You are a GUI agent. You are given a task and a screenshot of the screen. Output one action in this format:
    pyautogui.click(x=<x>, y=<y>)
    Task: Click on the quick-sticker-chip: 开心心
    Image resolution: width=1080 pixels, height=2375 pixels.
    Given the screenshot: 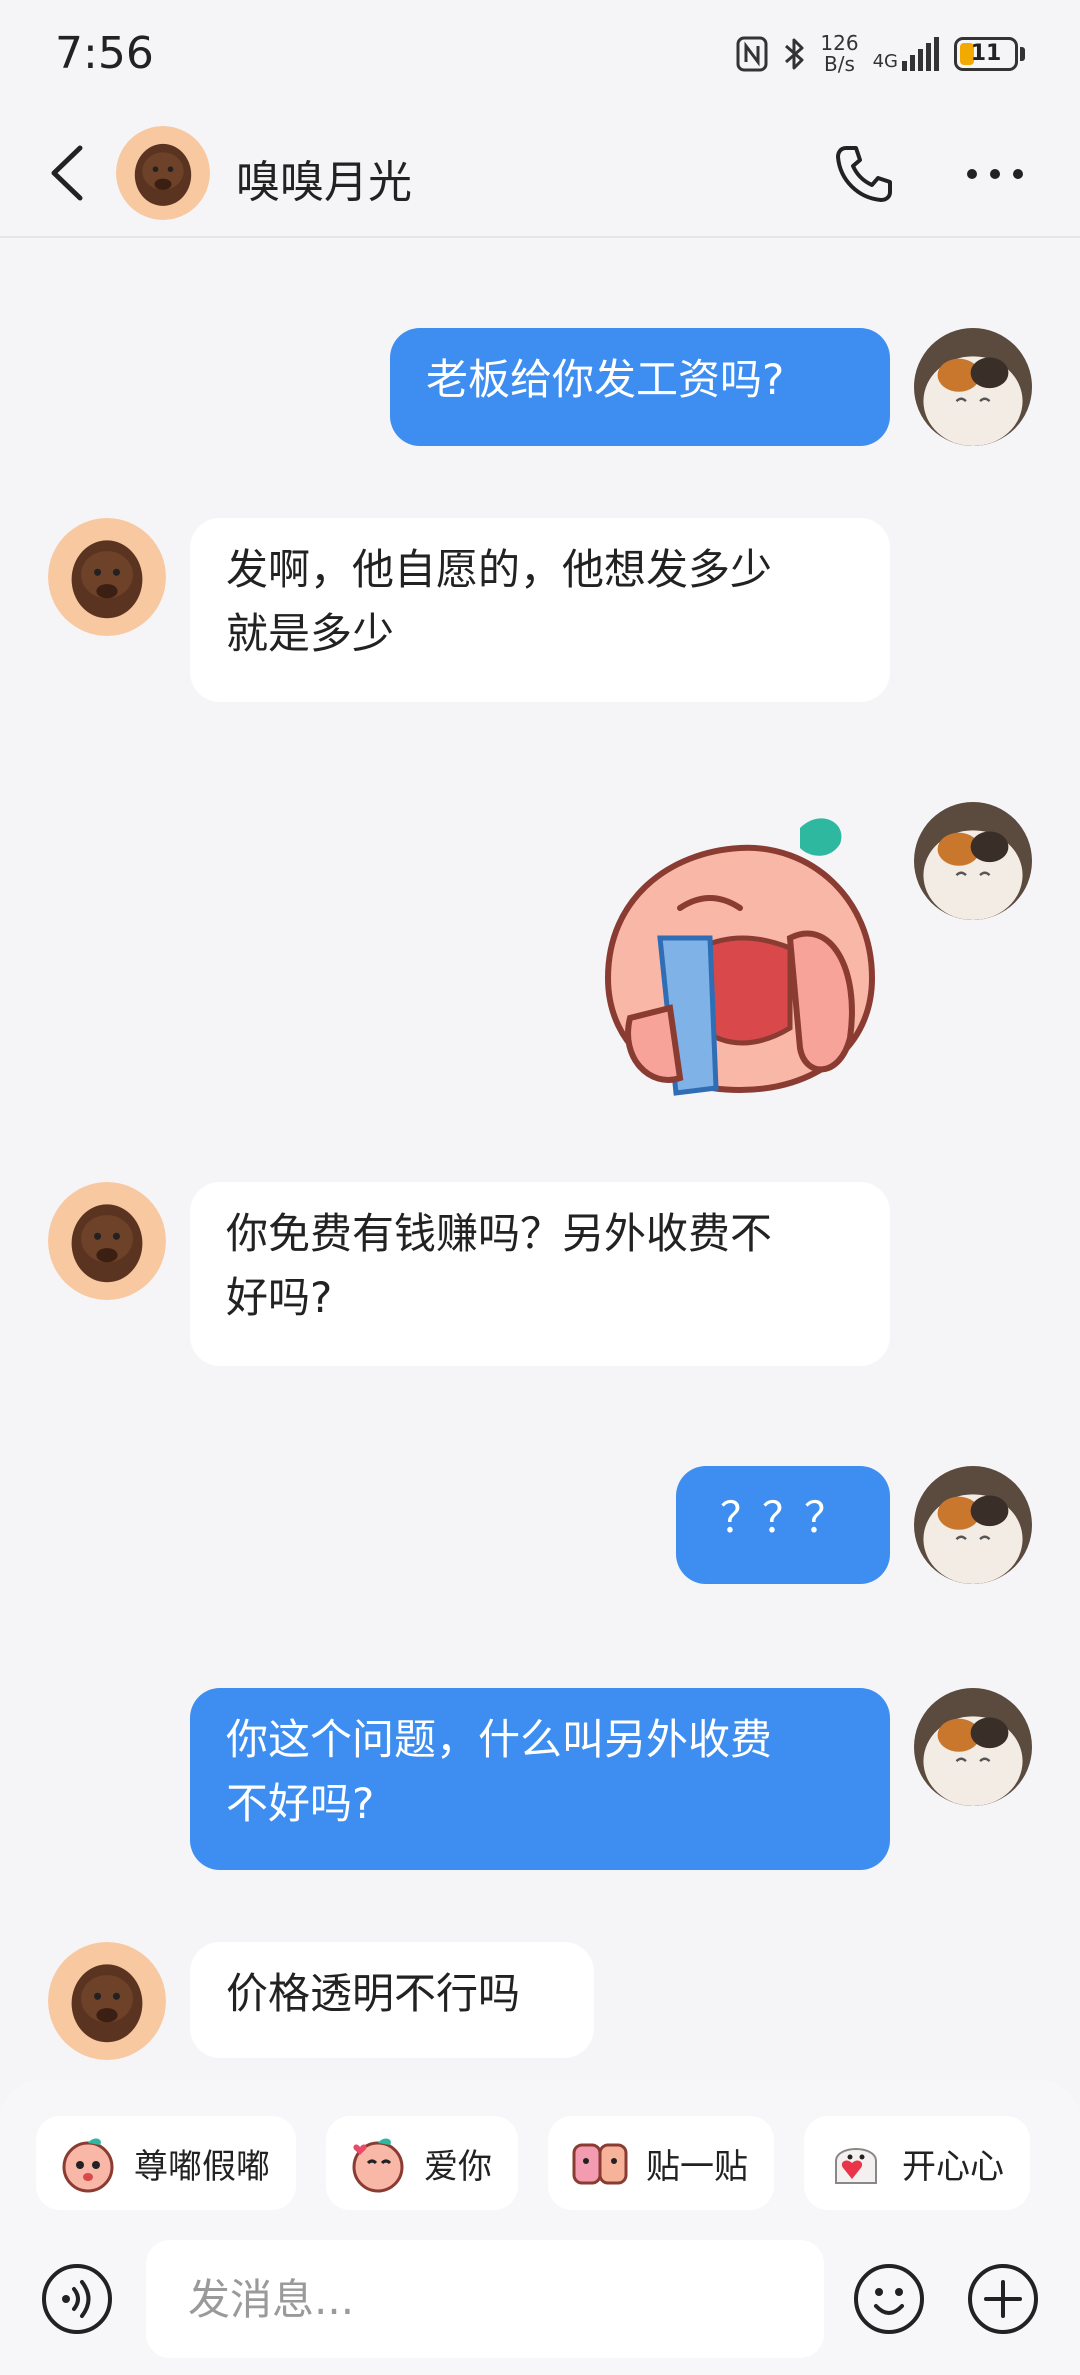 What is the action you would take?
    pyautogui.click(x=917, y=2163)
    